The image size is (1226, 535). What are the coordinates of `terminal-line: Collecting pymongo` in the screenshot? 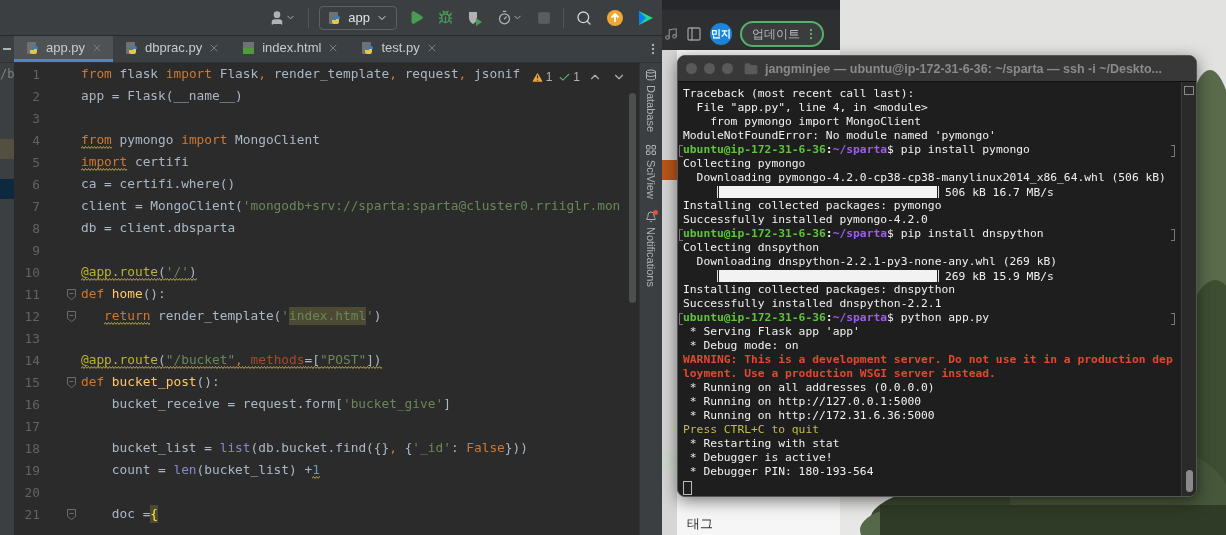 It's located at (744, 163).